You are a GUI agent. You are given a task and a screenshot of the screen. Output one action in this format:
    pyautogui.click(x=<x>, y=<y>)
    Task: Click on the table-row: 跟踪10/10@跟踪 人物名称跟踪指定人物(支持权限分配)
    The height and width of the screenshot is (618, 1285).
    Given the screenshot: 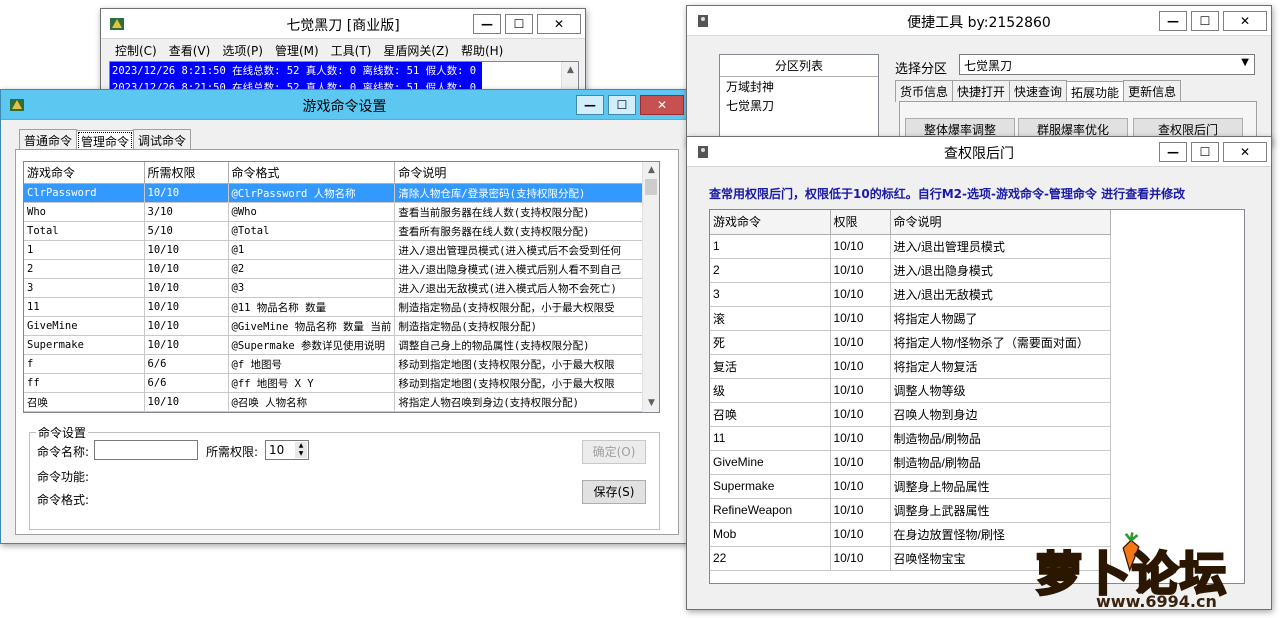 What is the action you would take?
    pyautogui.click(x=336, y=411)
    